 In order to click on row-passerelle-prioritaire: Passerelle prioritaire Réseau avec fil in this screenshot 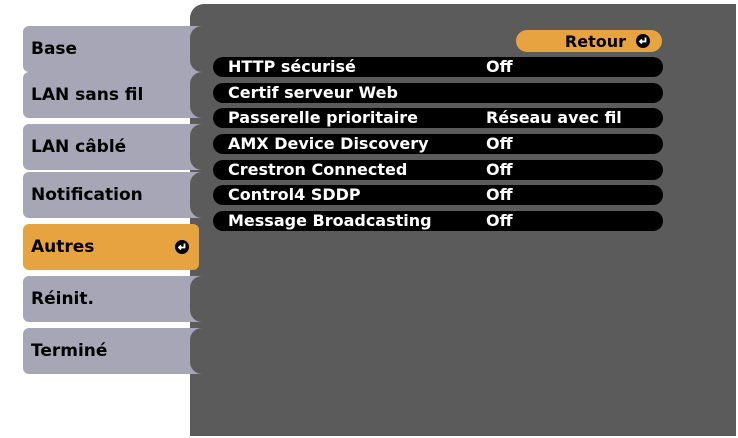, I will do `click(438, 118)`.